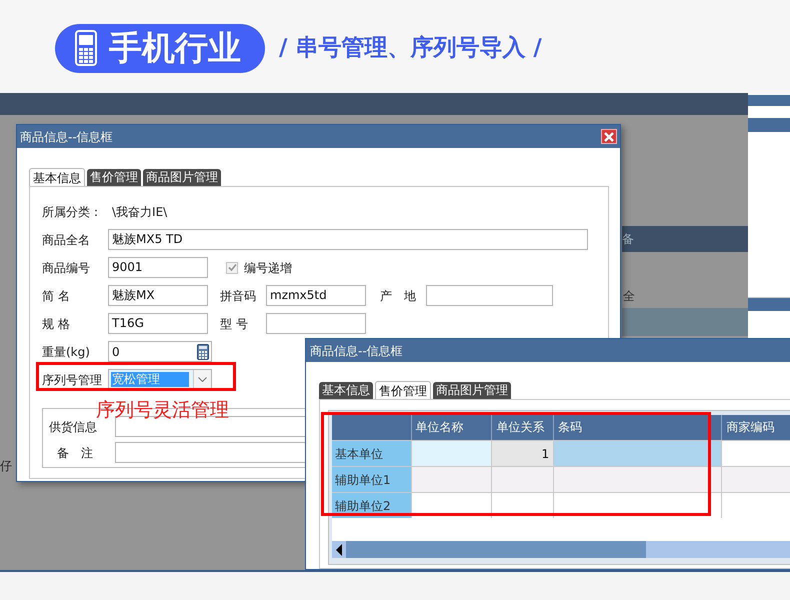 This screenshot has height=600, width=790. Describe the element at coordinates (372, 479) in the screenshot. I see `row-header: 辅助单位1` at that location.